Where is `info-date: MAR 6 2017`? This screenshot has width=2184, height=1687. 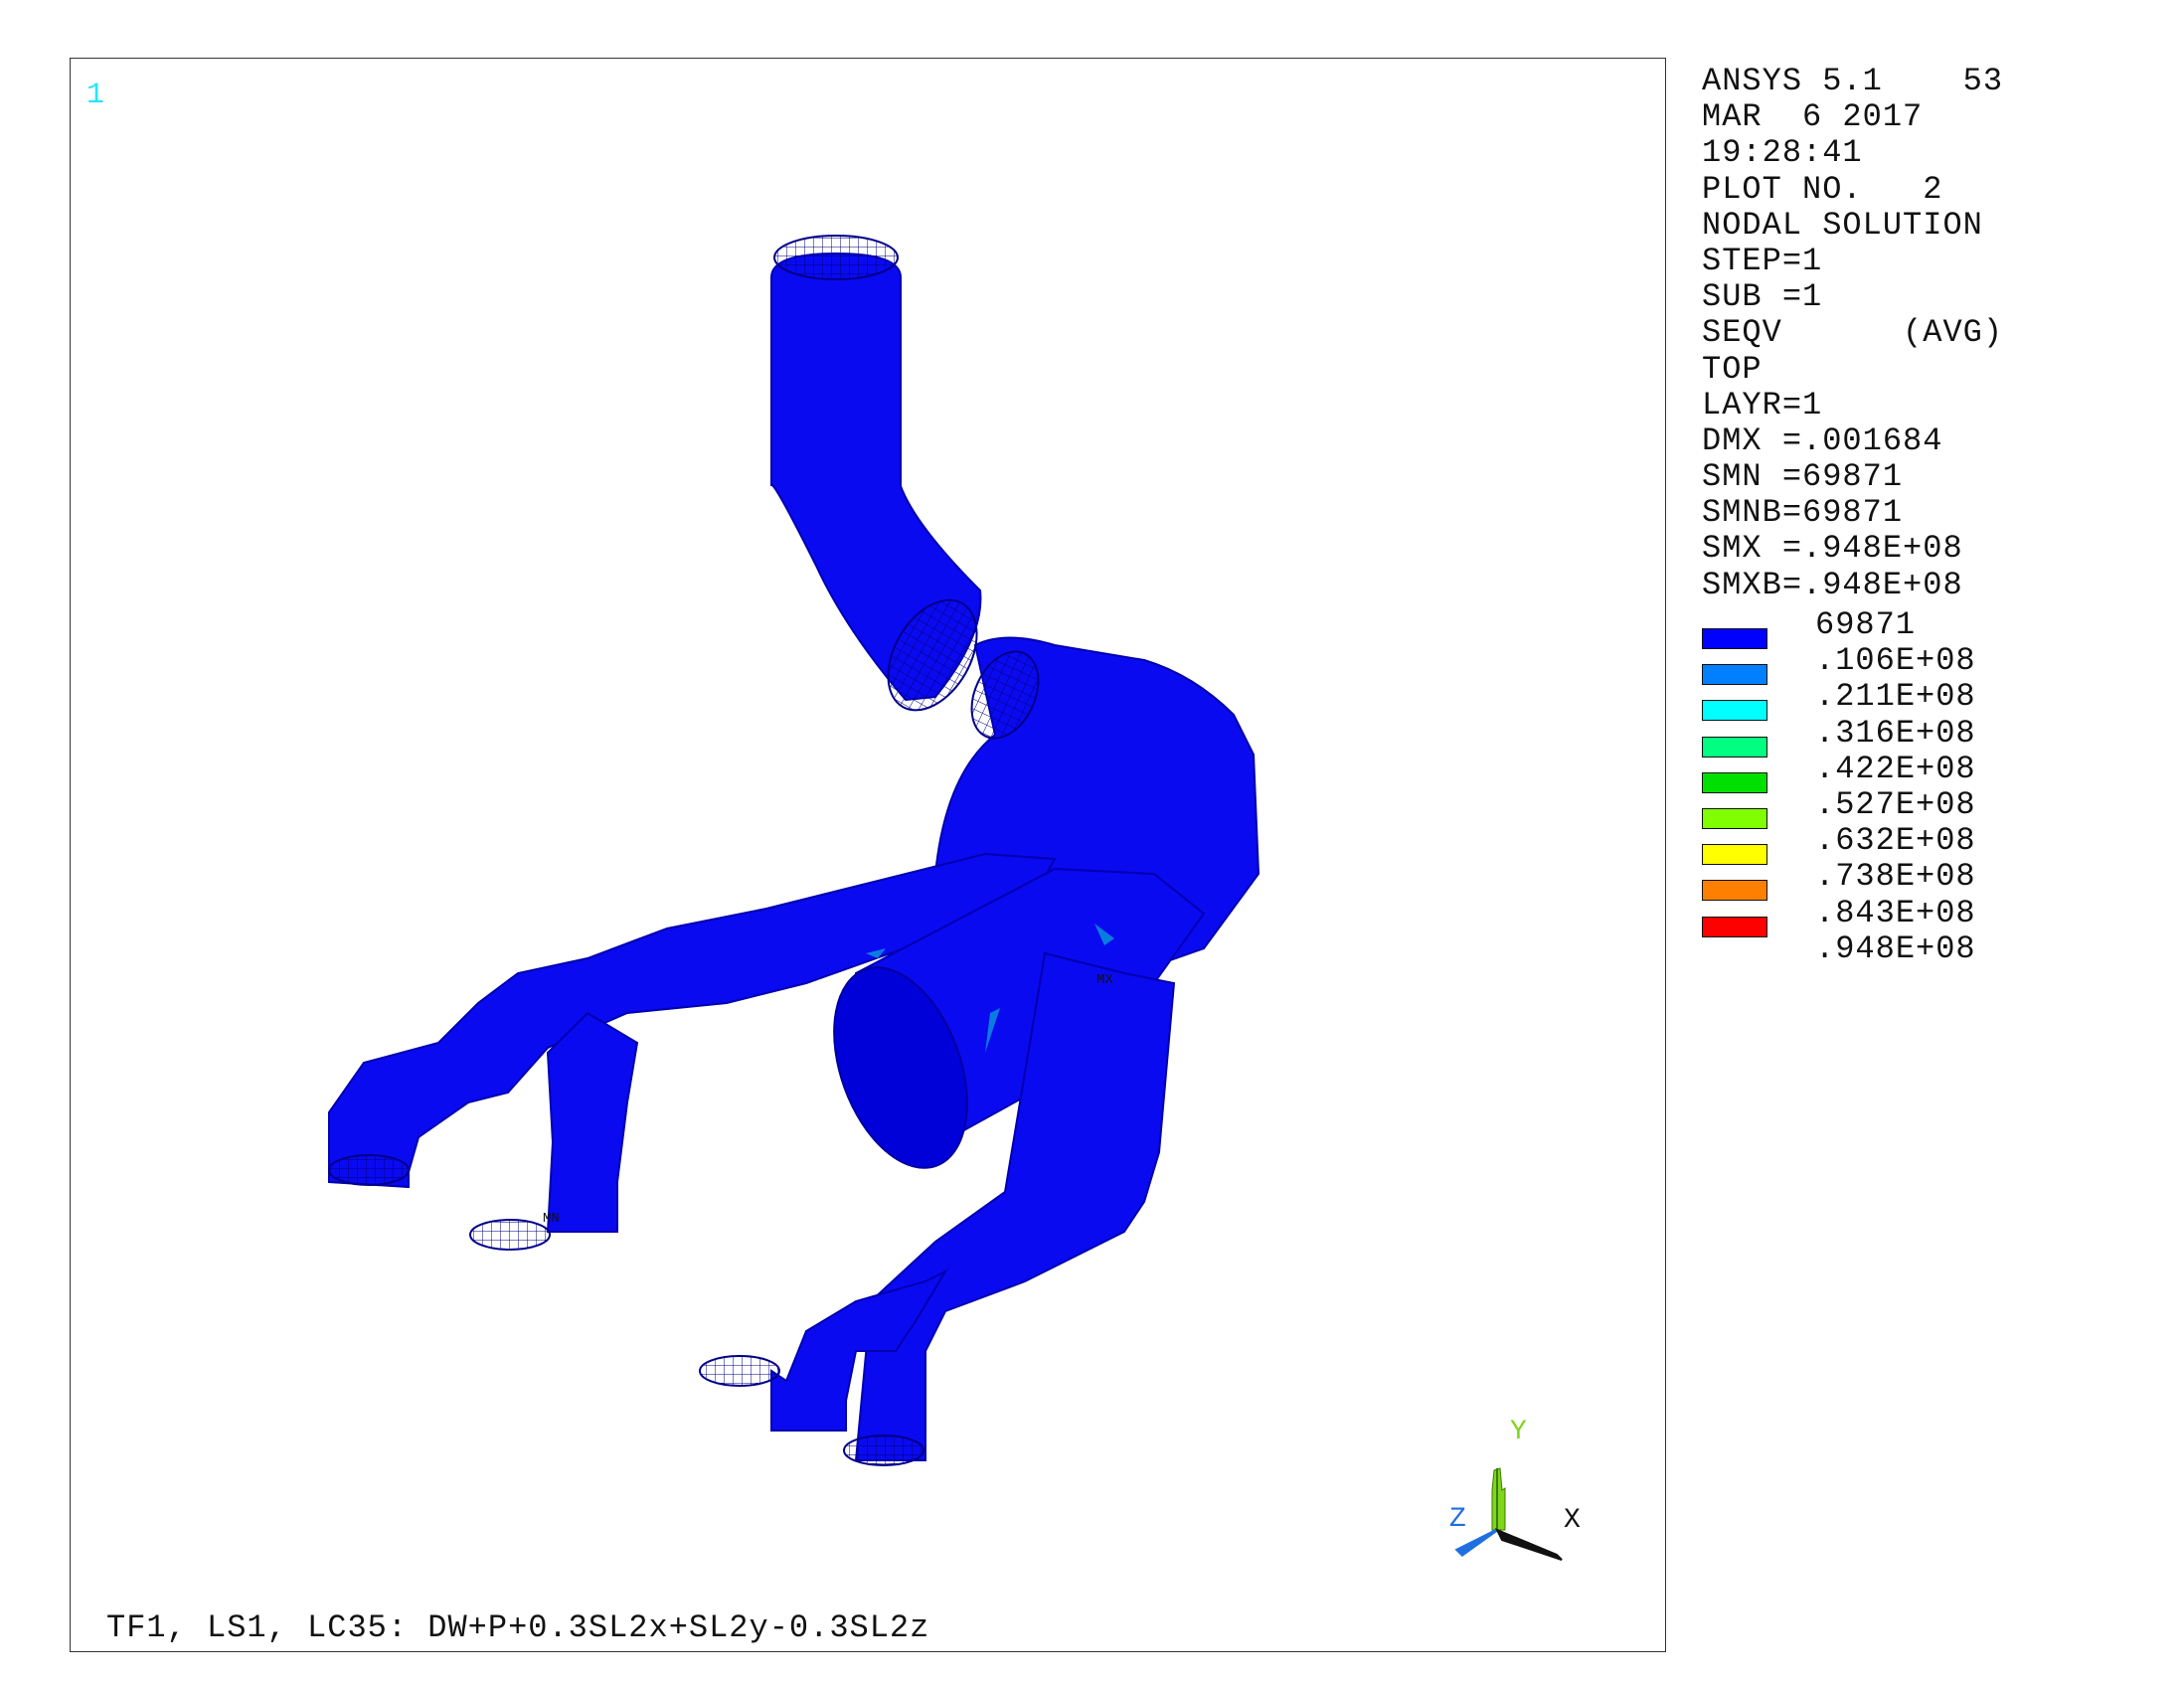 info-date: MAR 6 2017 is located at coordinates (1813, 117).